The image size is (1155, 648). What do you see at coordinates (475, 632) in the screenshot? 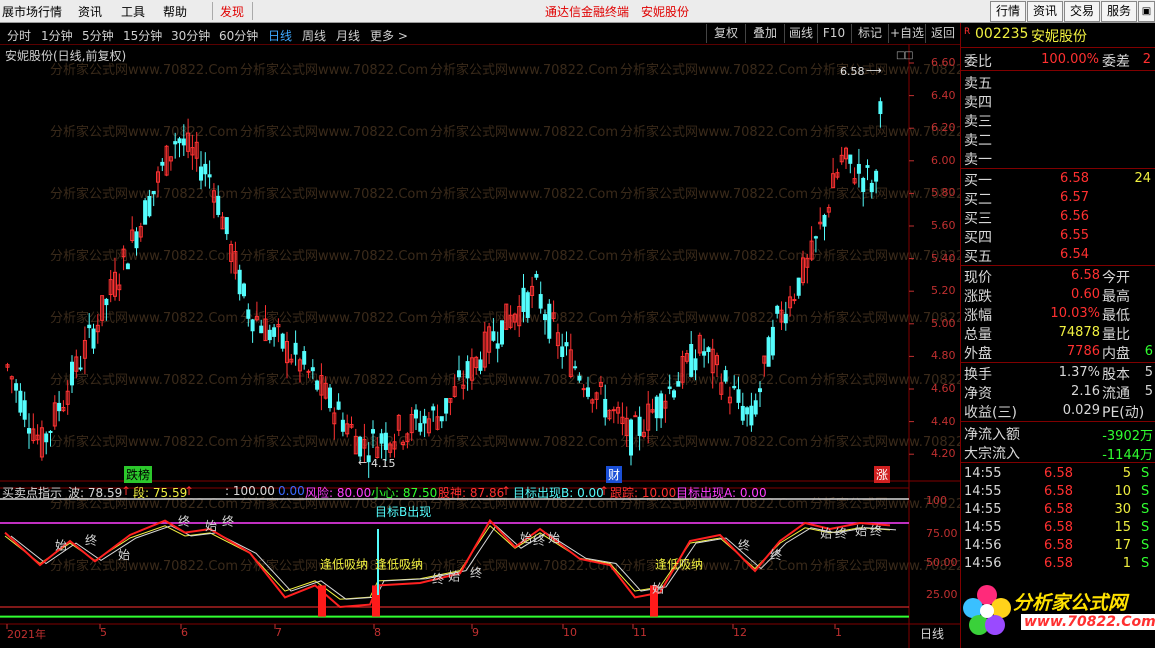
I see `date-label: 9` at bounding box center [475, 632].